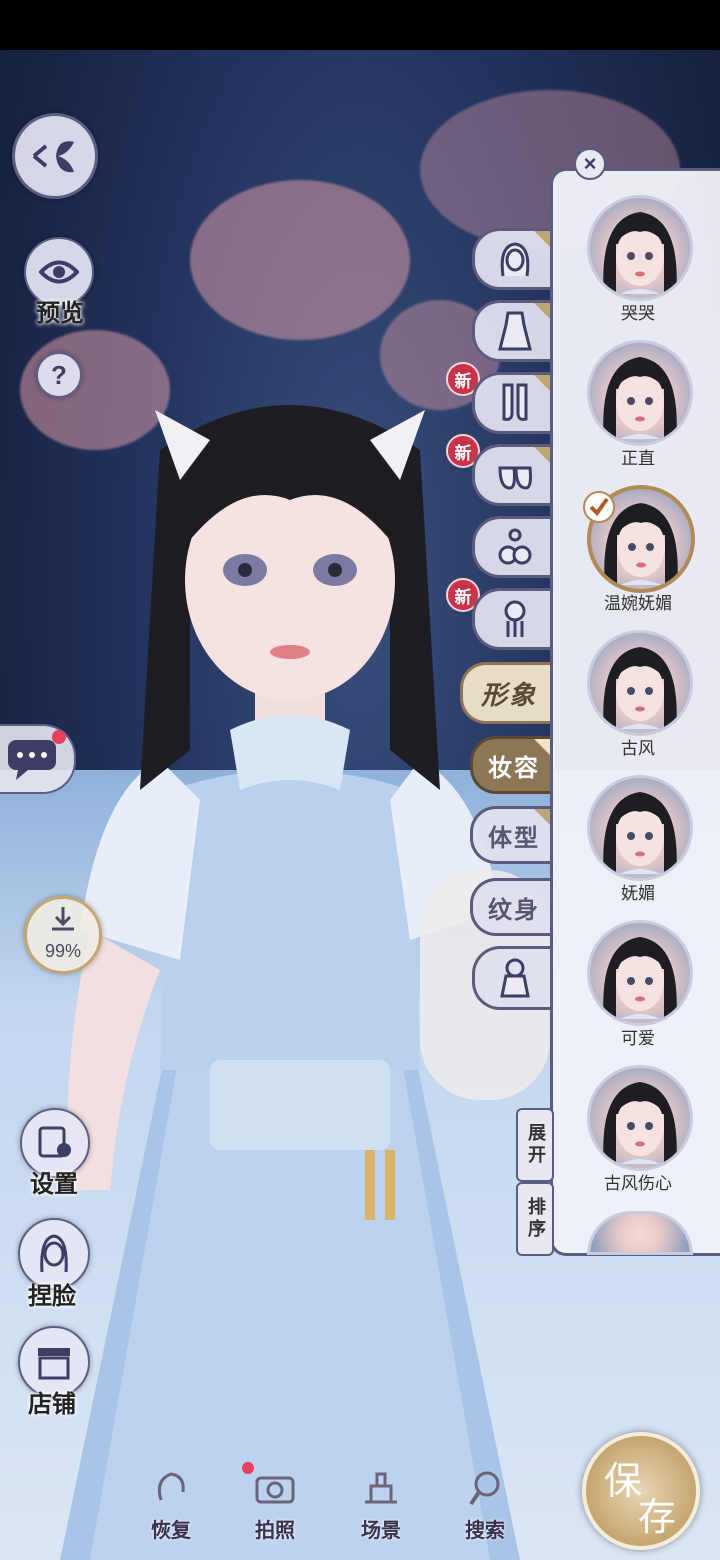  Describe the element at coordinates (381, 1488) in the screenshot. I see `scene-icon` at that location.